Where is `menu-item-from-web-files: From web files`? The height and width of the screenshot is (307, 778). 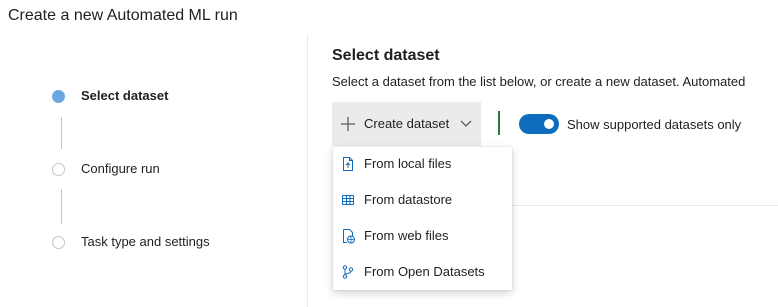 menu-item-from-web-files: From web files is located at coordinates (422, 237).